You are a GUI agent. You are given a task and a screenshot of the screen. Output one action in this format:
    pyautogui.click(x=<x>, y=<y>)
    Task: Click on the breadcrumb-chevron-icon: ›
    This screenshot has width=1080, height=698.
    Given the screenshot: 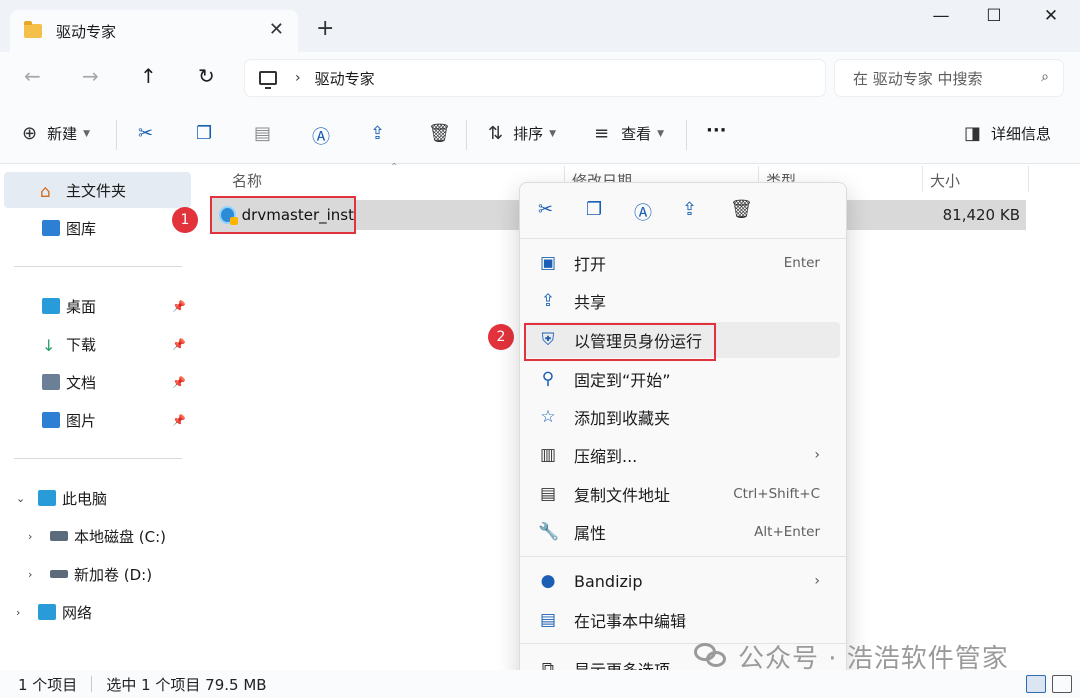 What is the action you would take?
    pyautogui.click(x=298, y=78)
    